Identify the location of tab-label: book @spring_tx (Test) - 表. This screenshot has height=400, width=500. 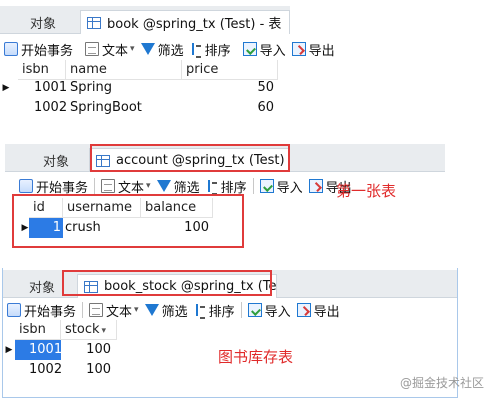
(194, 24).